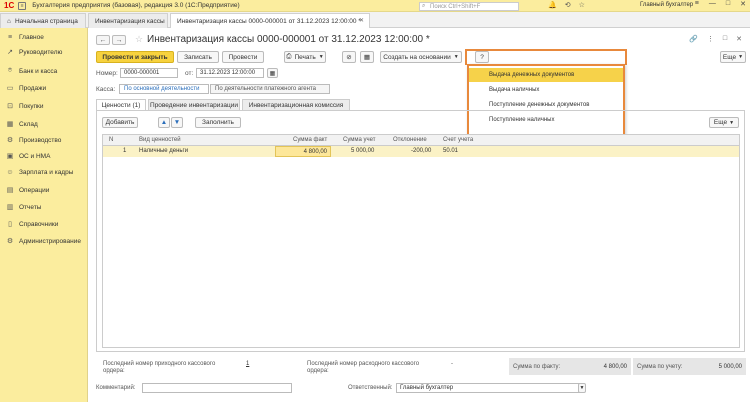  I want to click on star-icon: ☆, so click(582, 5).